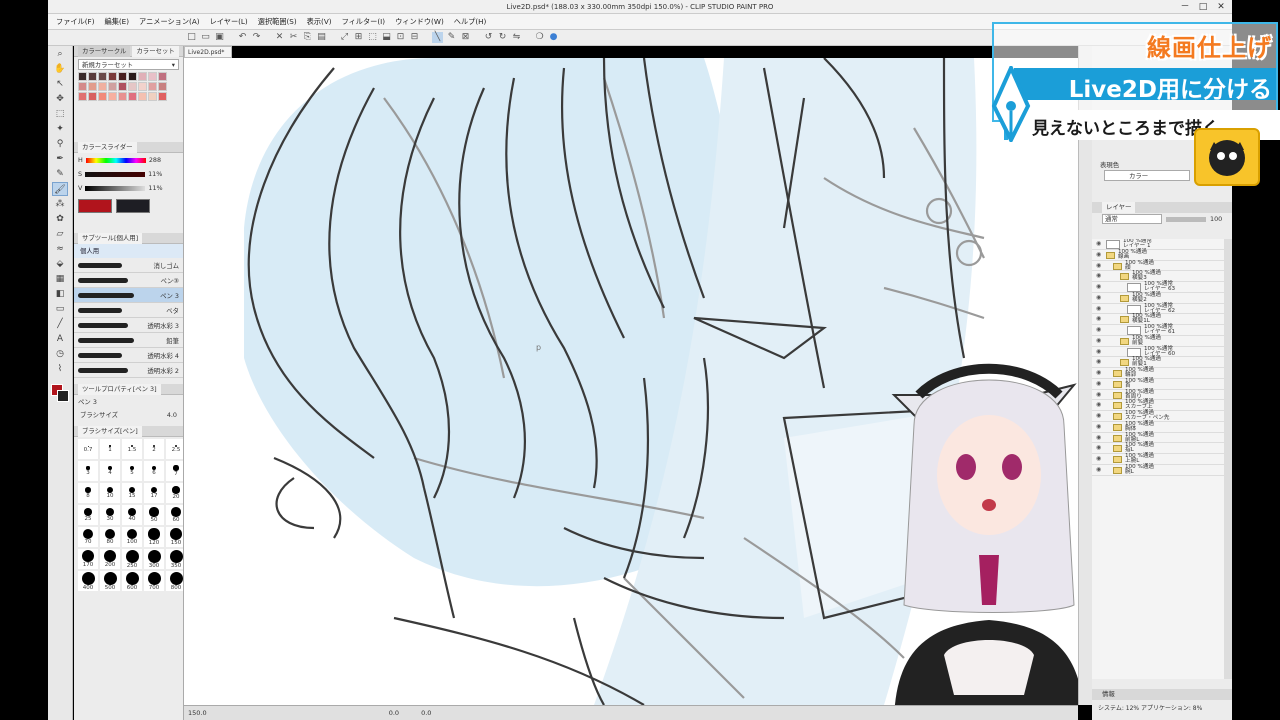  Describe the element at coordinates (128, 251) in the screenshot. I see `subtool-group: 個人用` at that location.